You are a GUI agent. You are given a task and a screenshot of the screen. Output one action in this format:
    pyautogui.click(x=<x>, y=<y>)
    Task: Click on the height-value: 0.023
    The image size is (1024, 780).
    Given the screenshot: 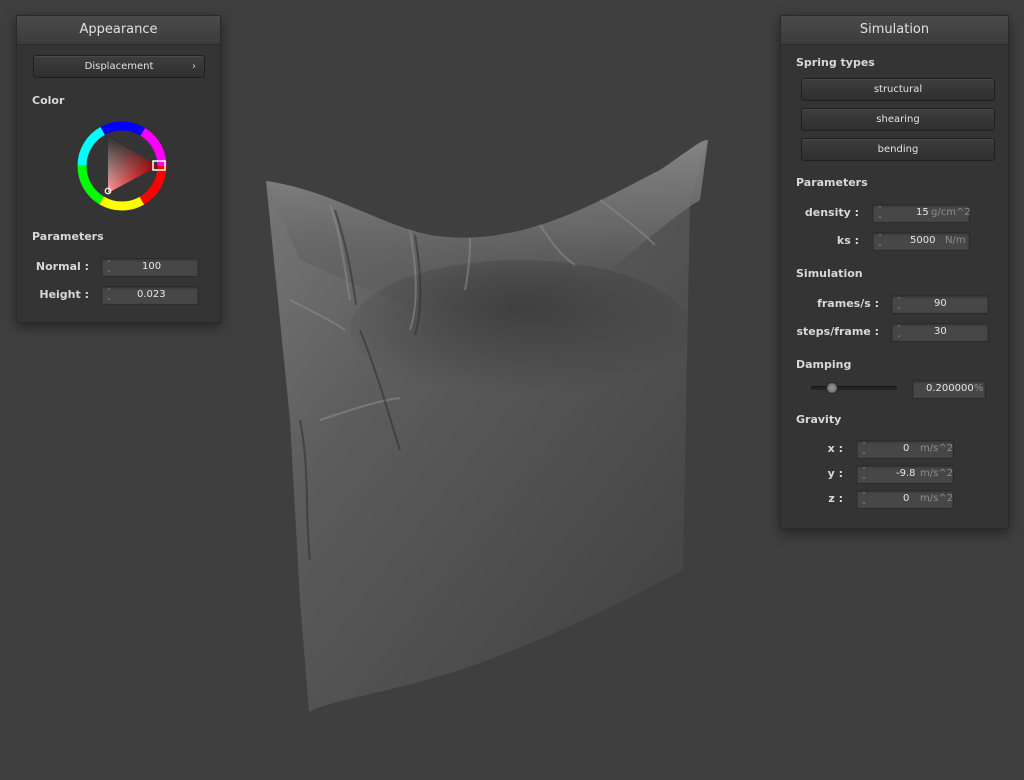 What is the action you would take?
    pyautogui.click(x=151, y=294)
    